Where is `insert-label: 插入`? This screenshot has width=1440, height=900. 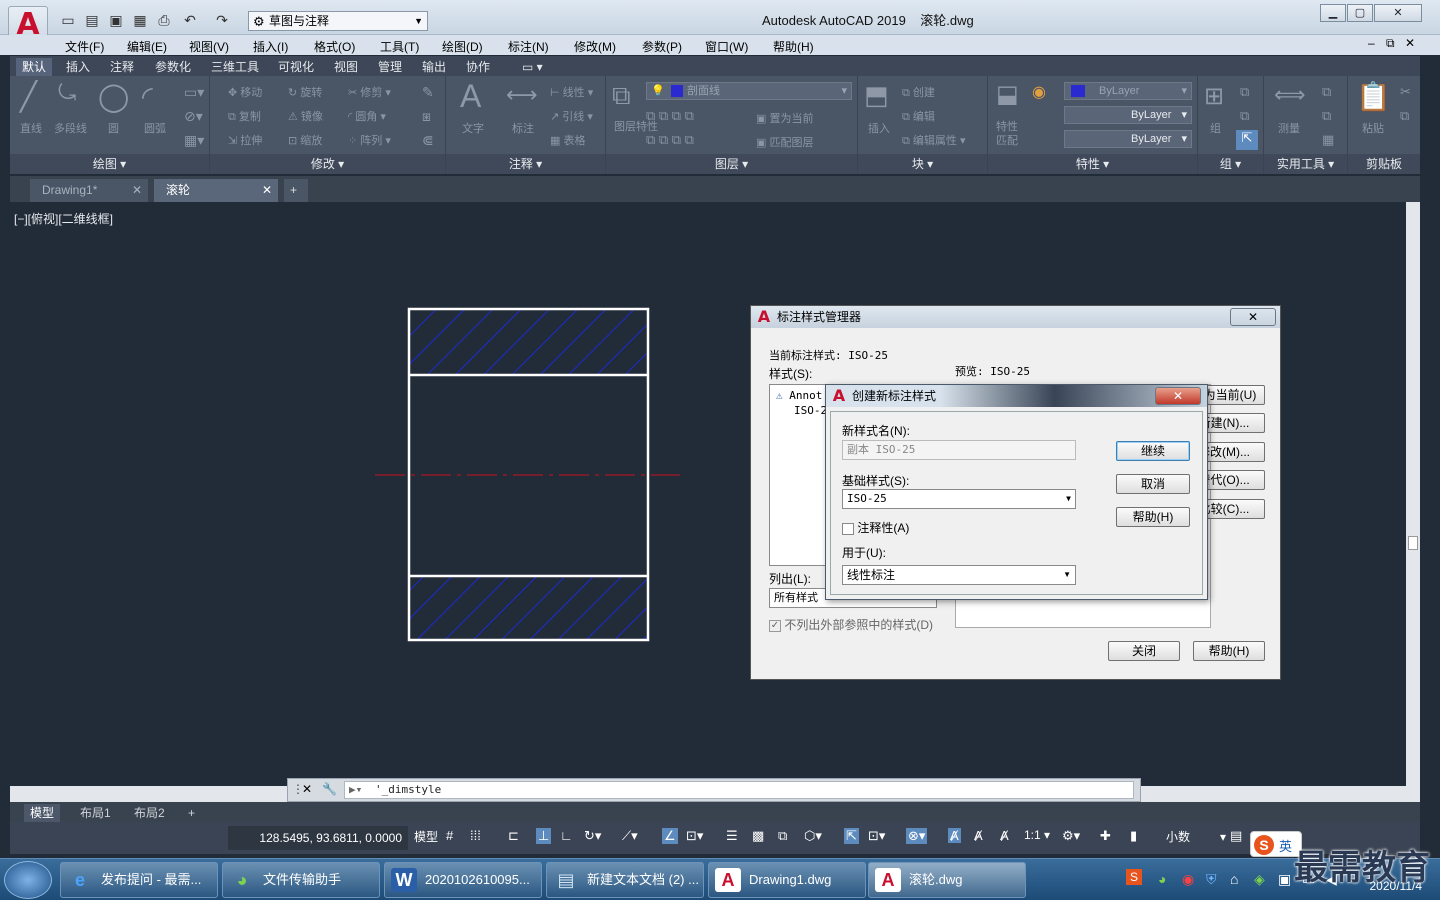 insert-label: 插入 is located at coordinates (879, 128).